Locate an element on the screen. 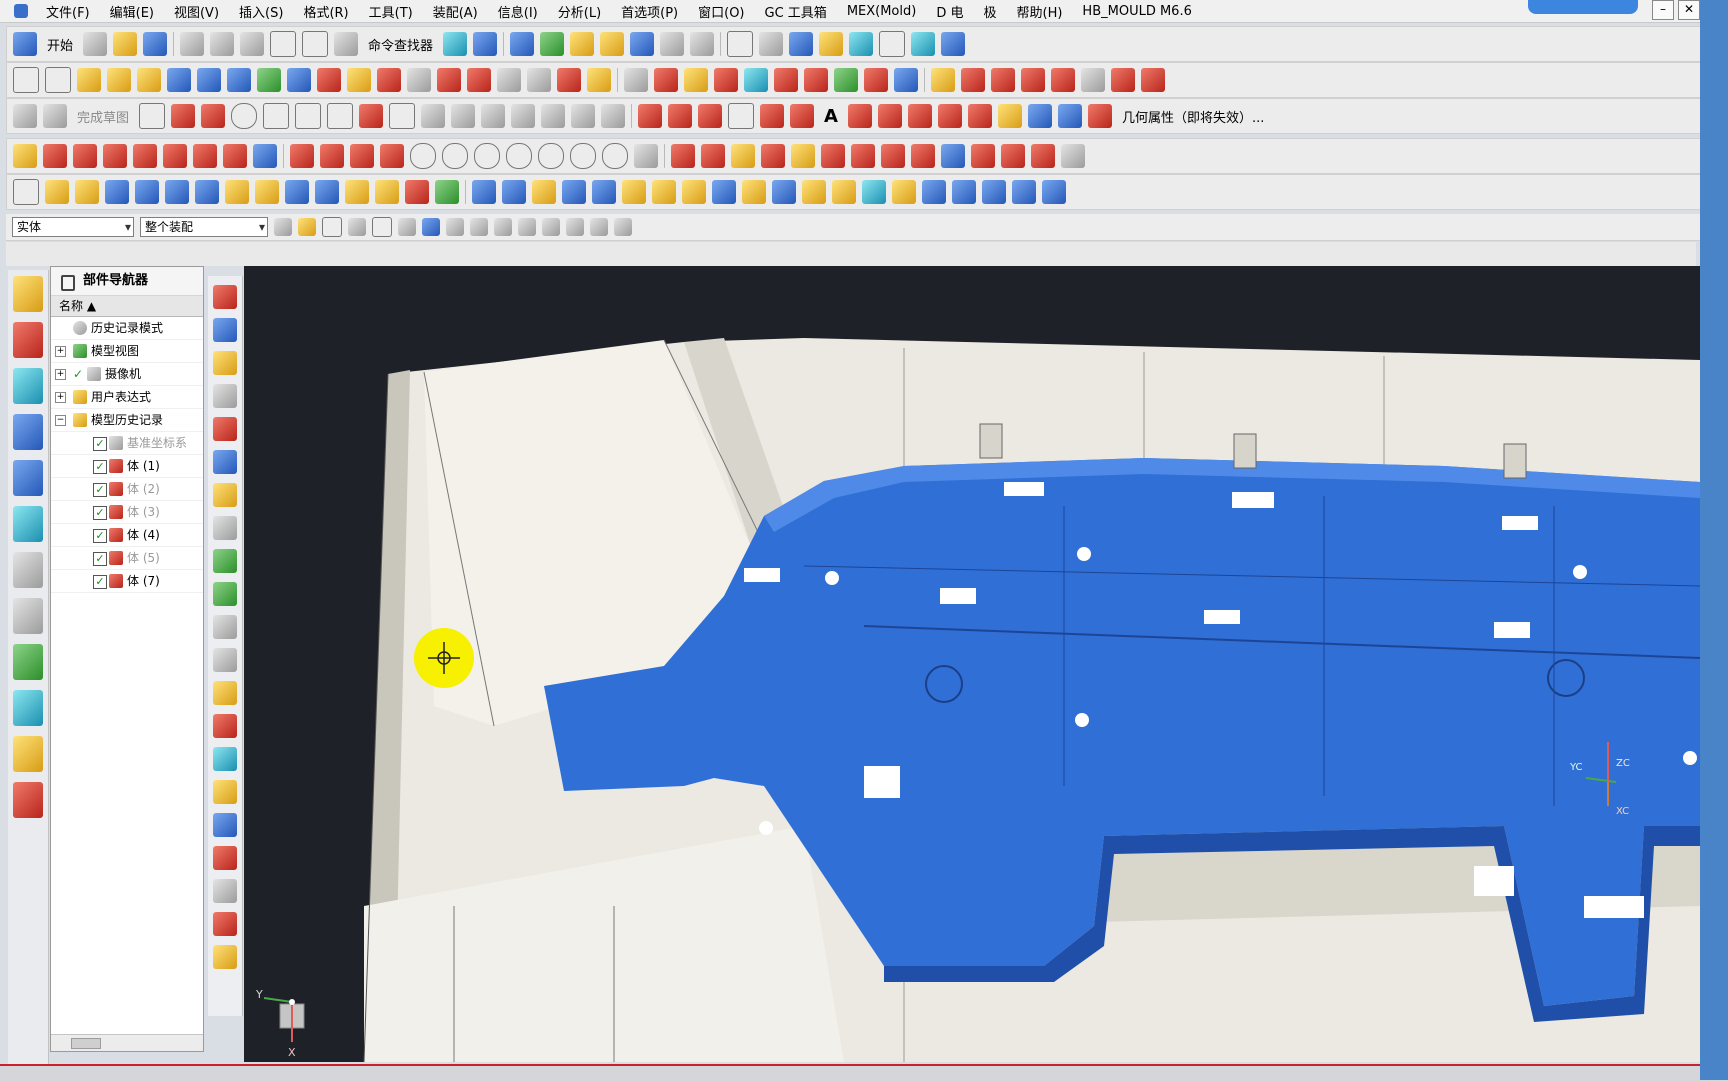 Image resolution: width=1728 pixels, height=1082 pixels. quick-trim-icon is located at coordinates (463, 116).